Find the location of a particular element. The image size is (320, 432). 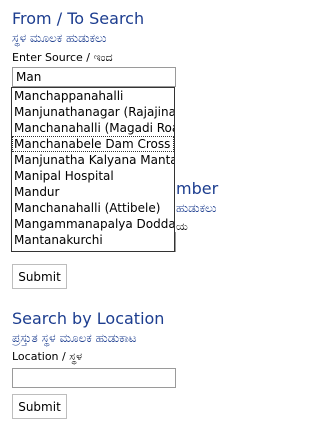

from-to-subtitle: ಸ್ಥಳ ಮೂಲಕ ಹುಡುಕಲು is located at coordinates (59, 38).